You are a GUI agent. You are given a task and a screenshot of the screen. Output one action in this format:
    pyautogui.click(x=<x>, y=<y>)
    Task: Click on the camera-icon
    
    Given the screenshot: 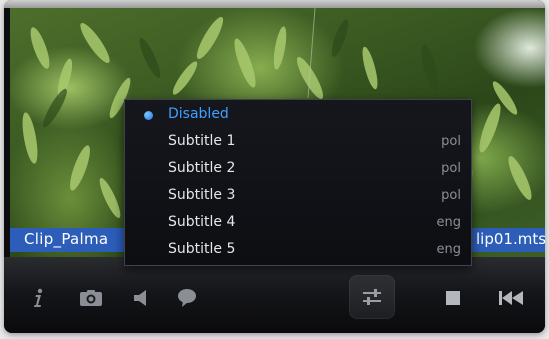 What is the action you would take?
    pyautogui.click(x=91, y=298)
    